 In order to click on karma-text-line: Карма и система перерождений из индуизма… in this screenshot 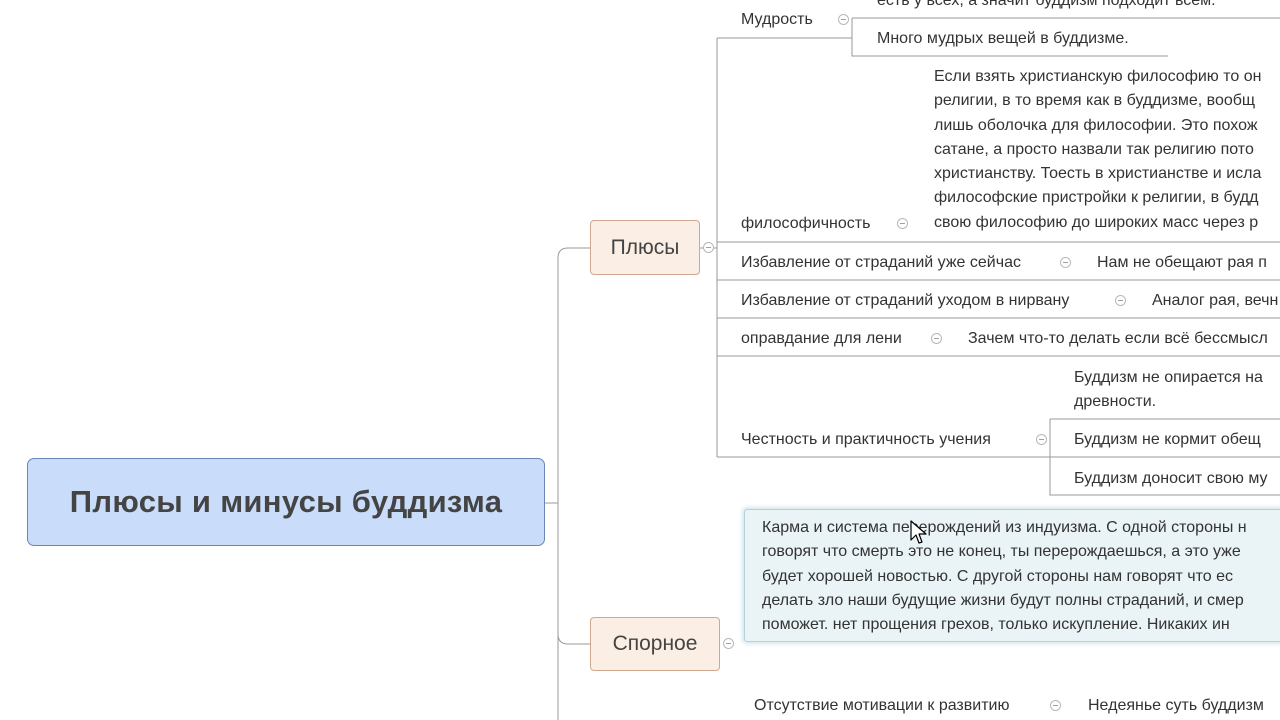, I will do `click(1004, 527)`.